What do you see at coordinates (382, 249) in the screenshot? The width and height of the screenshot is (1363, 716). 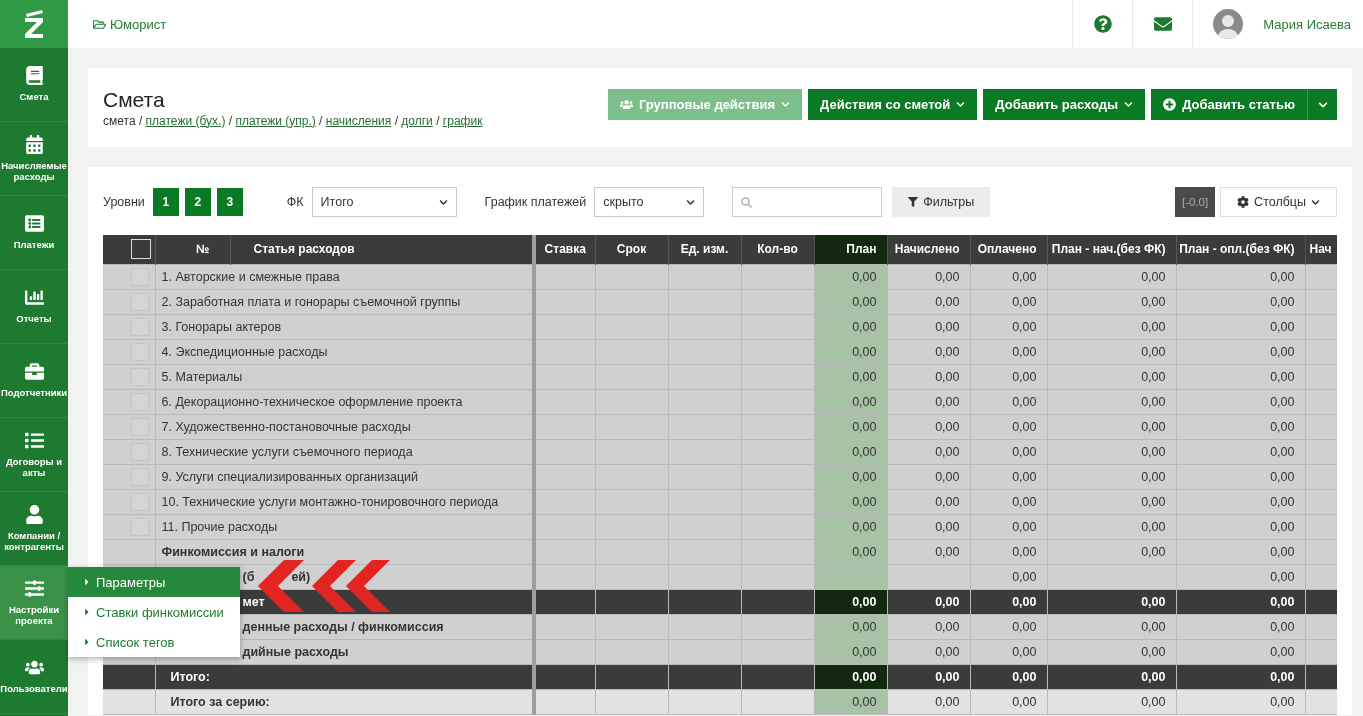 I see `header-cell: Статья расходов` at bounding box center [382, 249].